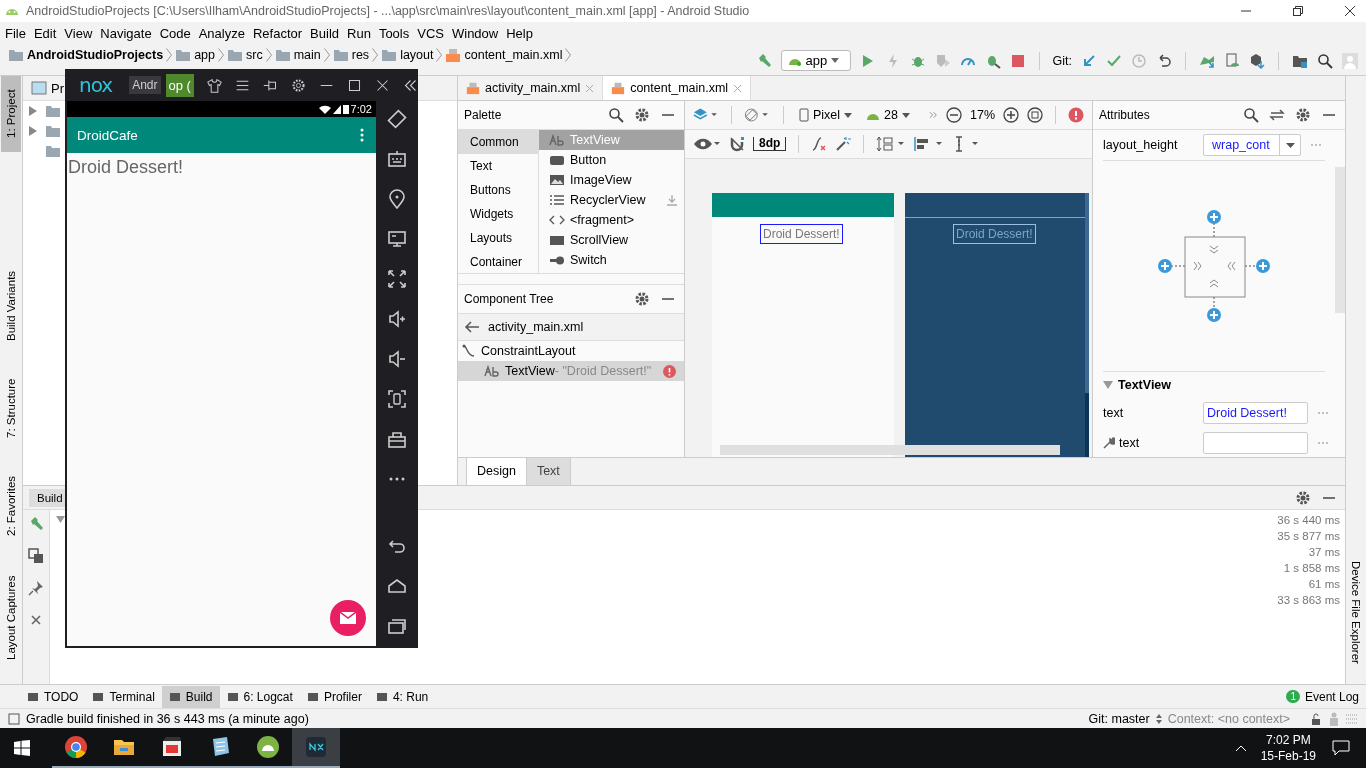 The height and width of the screenshot is (768, 1366). I want to click on palette-category: Layouts, so click(498, 238).